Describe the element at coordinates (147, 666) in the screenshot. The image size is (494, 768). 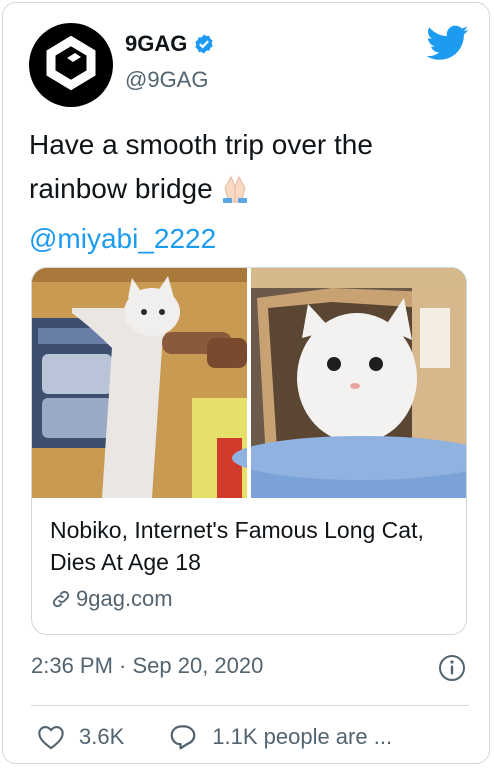
I see `tweet-timestamp: 2:36 PM · Sep 20, 2020` at that location.